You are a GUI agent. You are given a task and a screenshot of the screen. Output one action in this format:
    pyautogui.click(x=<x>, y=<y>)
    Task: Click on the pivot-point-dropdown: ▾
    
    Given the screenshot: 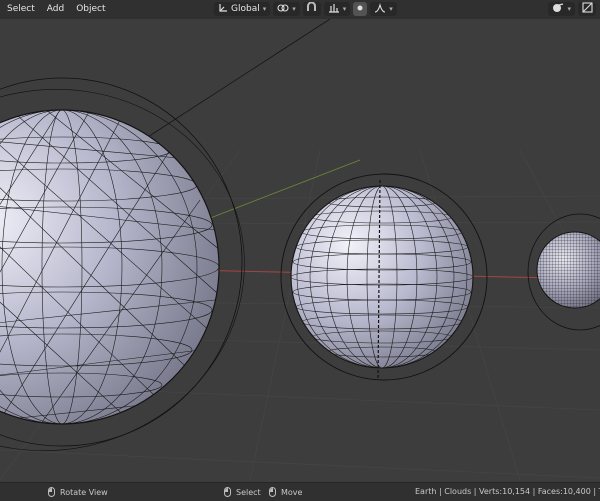 What is the action you would take?
    pyautogui.click(x=286, y=9)
    